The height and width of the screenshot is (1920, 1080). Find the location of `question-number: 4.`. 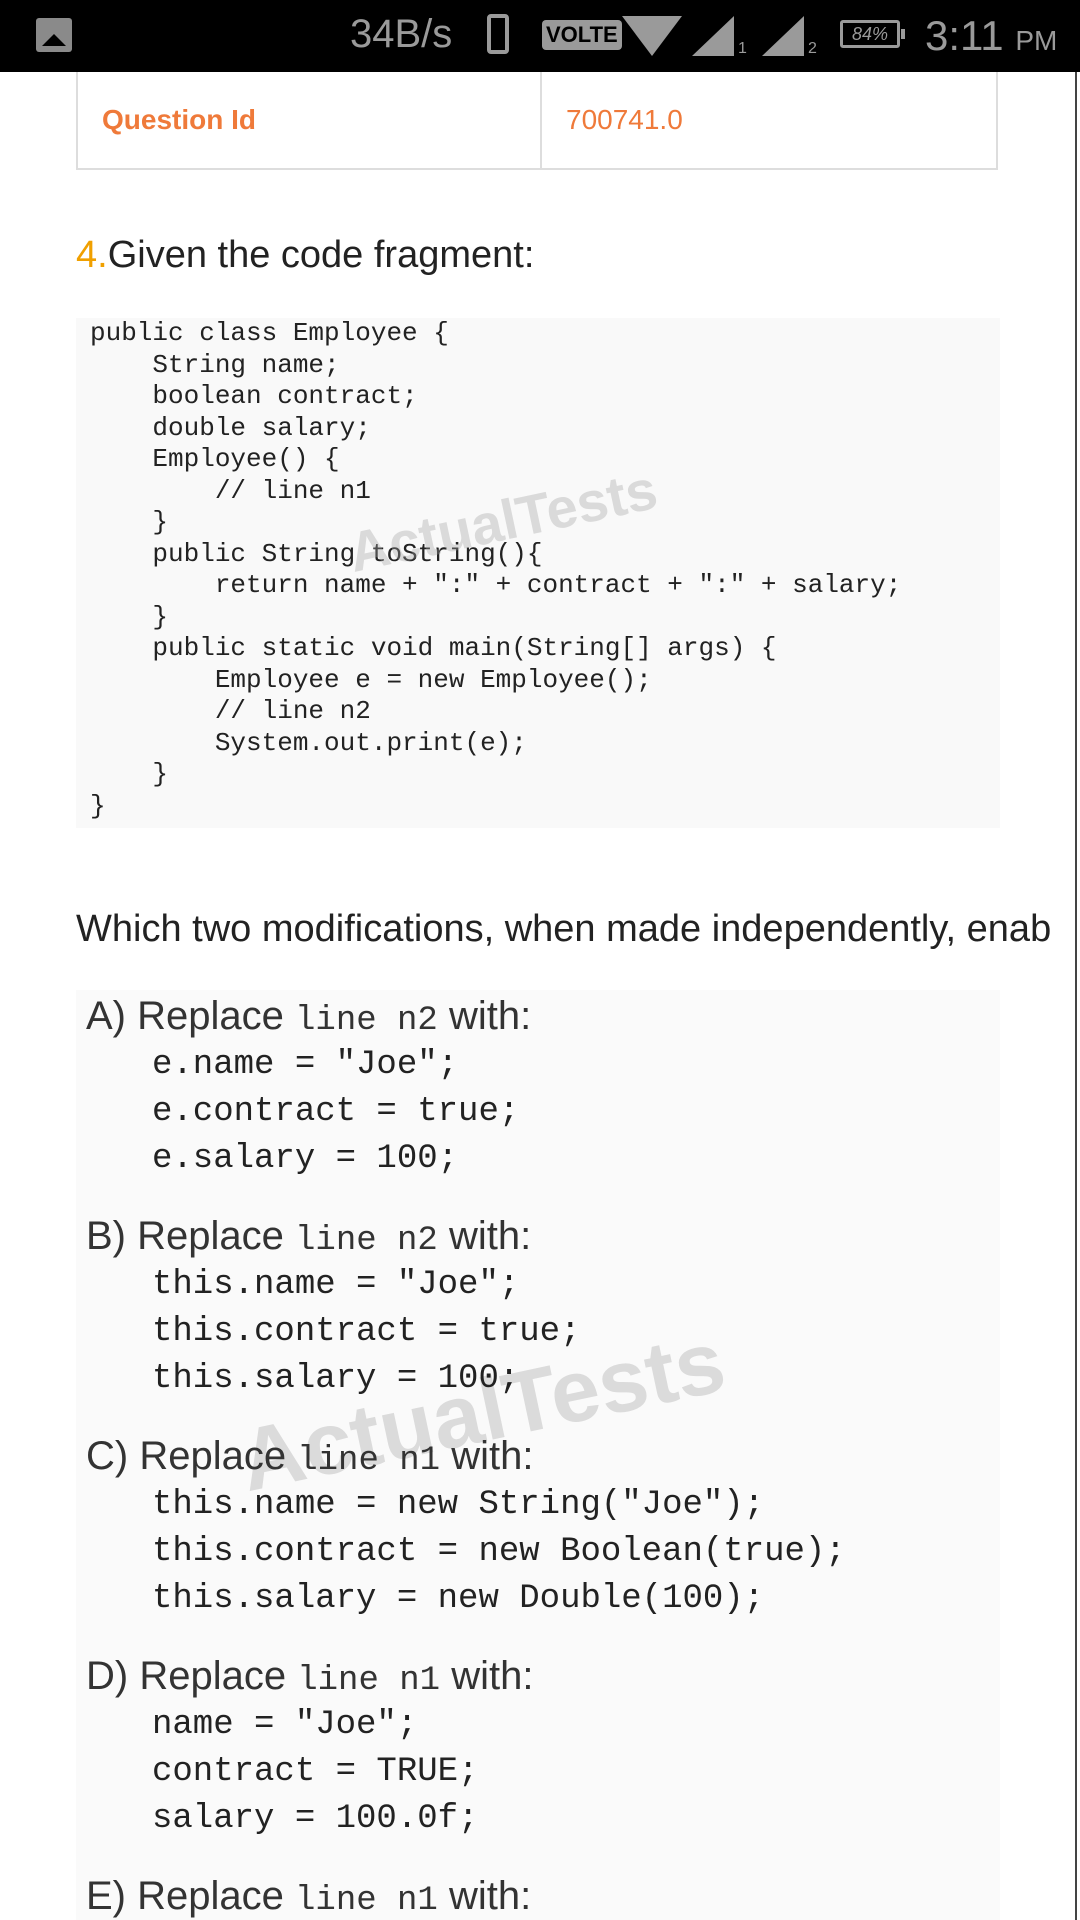

question-number: 4. is located at coordinates (92, 255).